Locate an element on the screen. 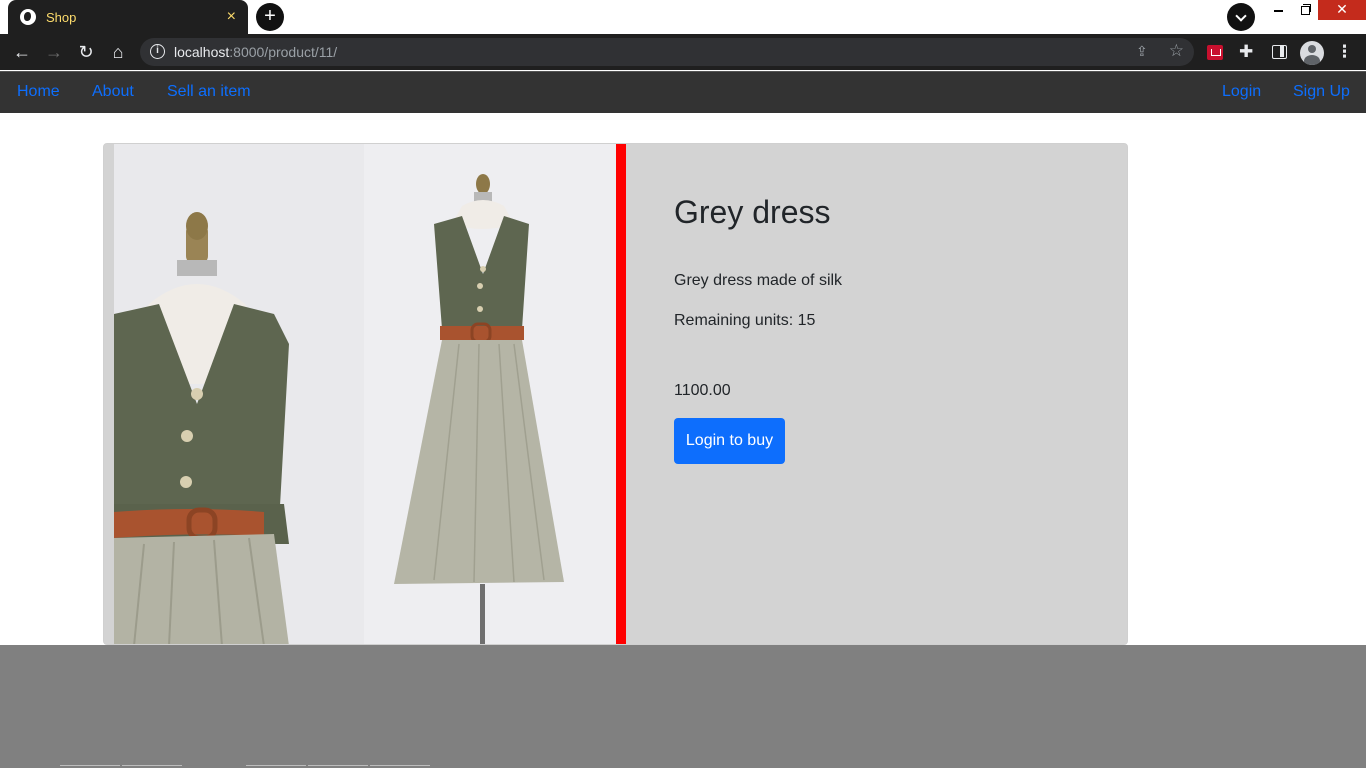 The height and width of the screenshot is (768, 1366). product-remaining-units: Remaining units: 15 is located at coordinates (744, 321).